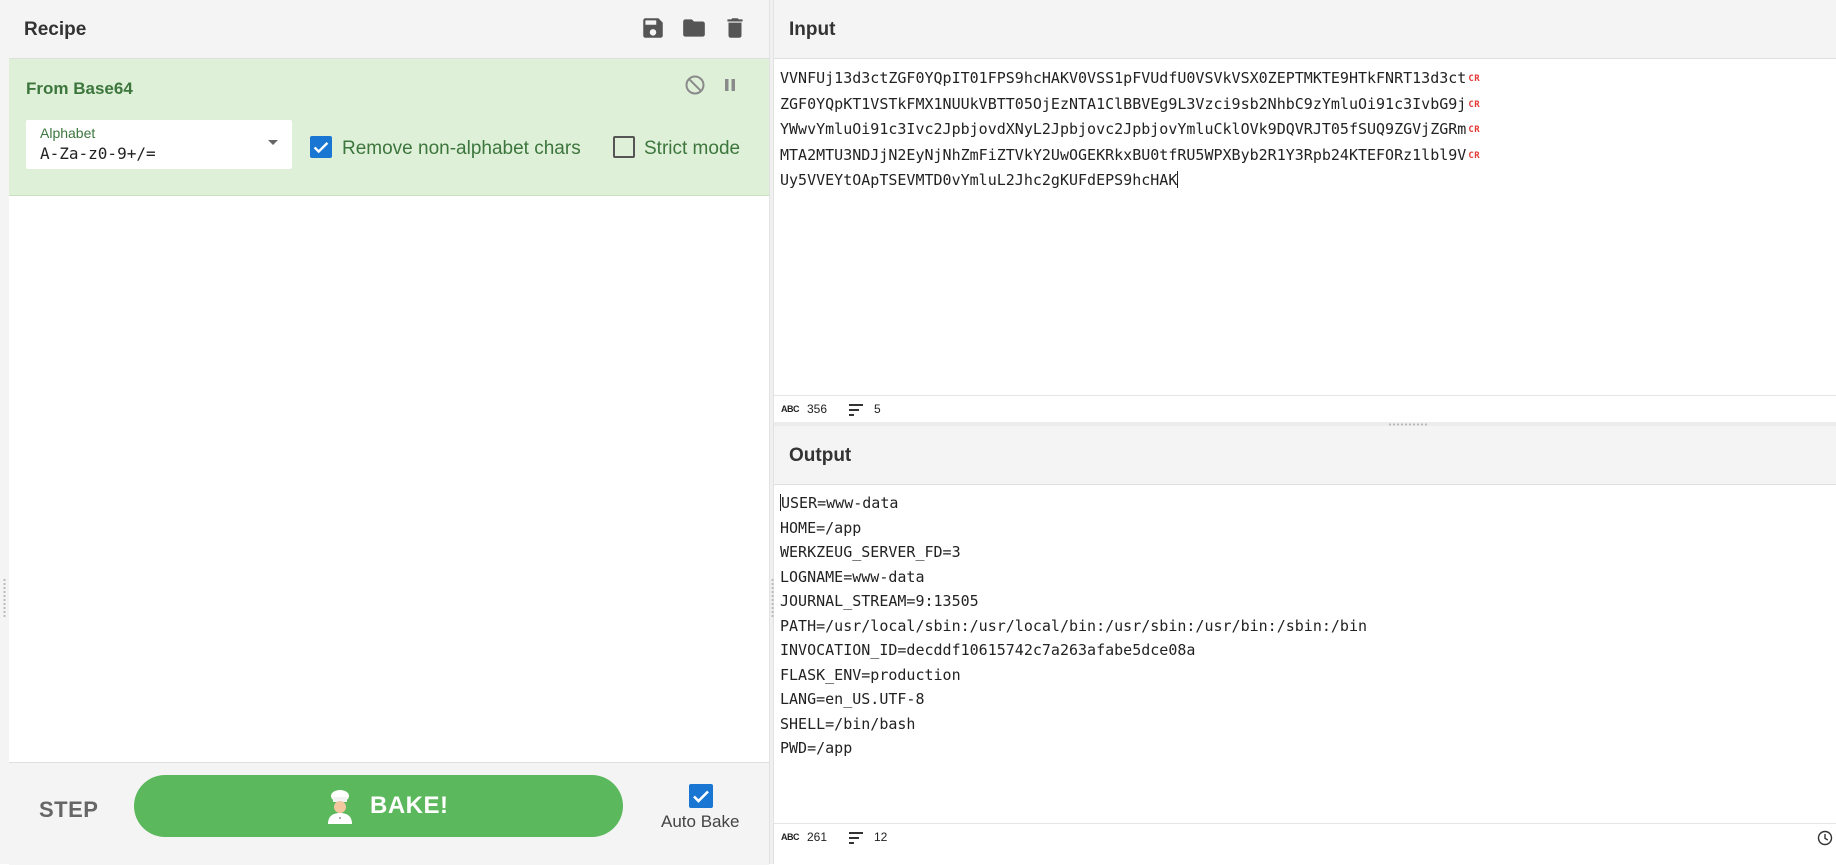  I want to click on recipe-title: Recipe, so click(55, 29).